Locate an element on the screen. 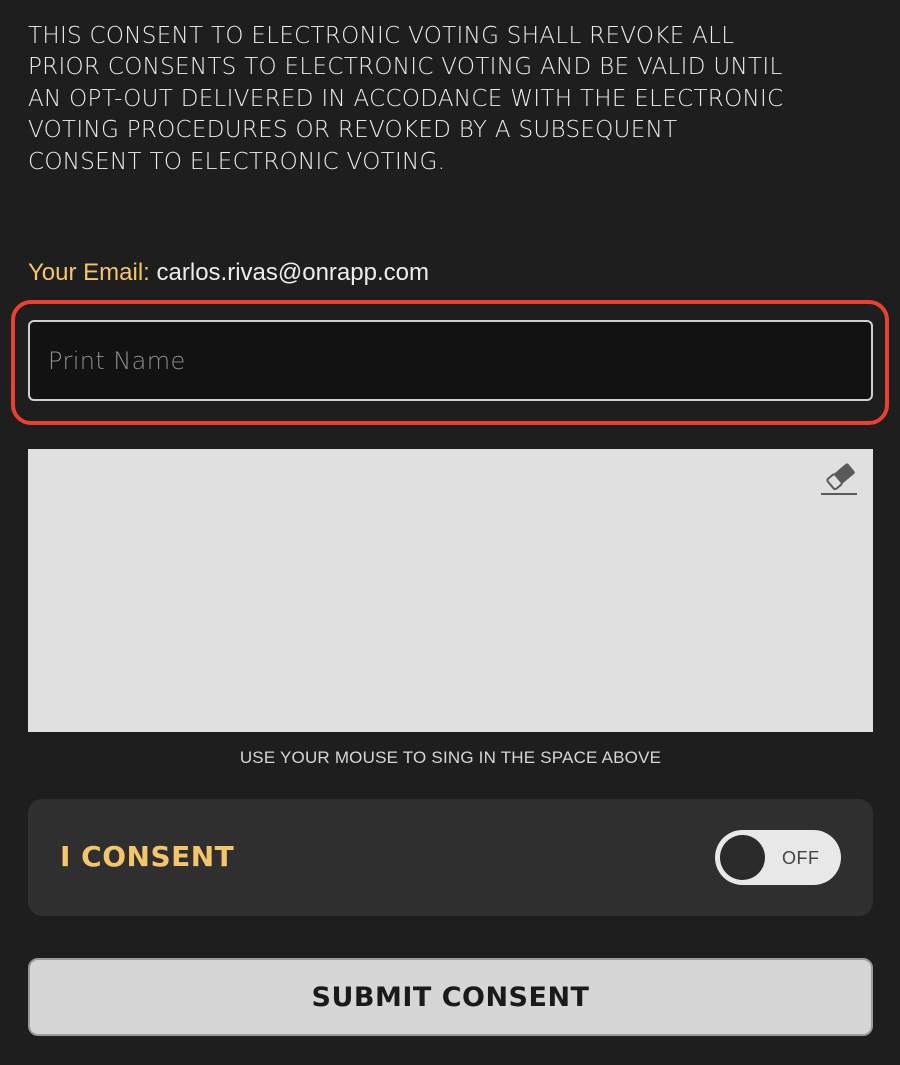 This screenshot has width=900, height=1065. eraser-icon is located at coordinates (841, 477).